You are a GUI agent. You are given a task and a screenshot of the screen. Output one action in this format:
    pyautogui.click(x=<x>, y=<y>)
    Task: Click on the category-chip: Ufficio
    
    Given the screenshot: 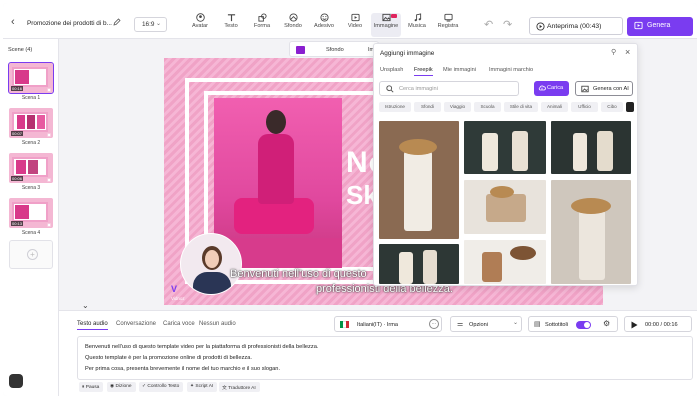 What is the action you would take?
    pyautogui.click(x=584, y=107)
    